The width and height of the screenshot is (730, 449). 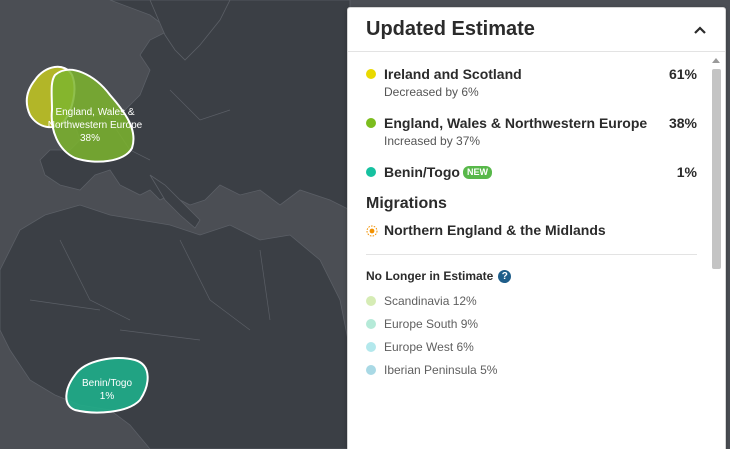 What do you see at coordinates (90, 138) in the screenshot?
I see `region-label-england-percent: 38%` at bounding box center [90, 138].